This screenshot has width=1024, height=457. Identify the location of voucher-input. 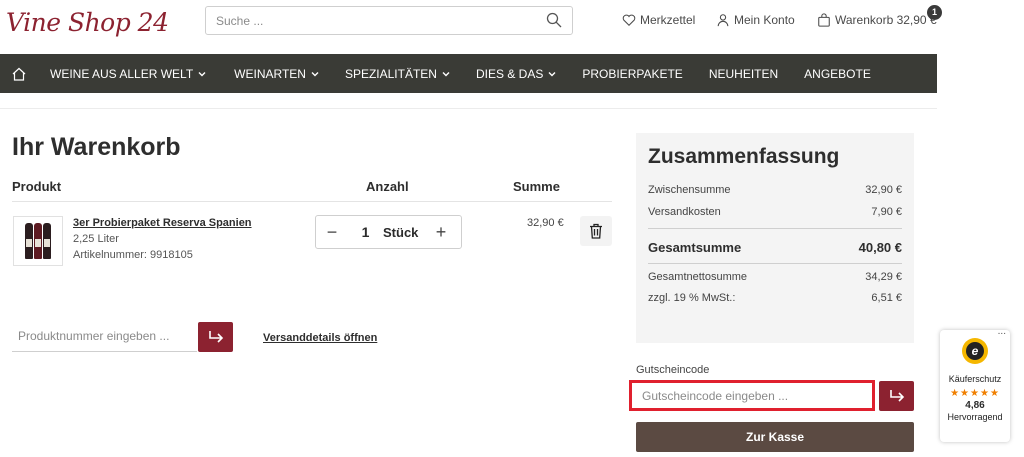
(750, 395).